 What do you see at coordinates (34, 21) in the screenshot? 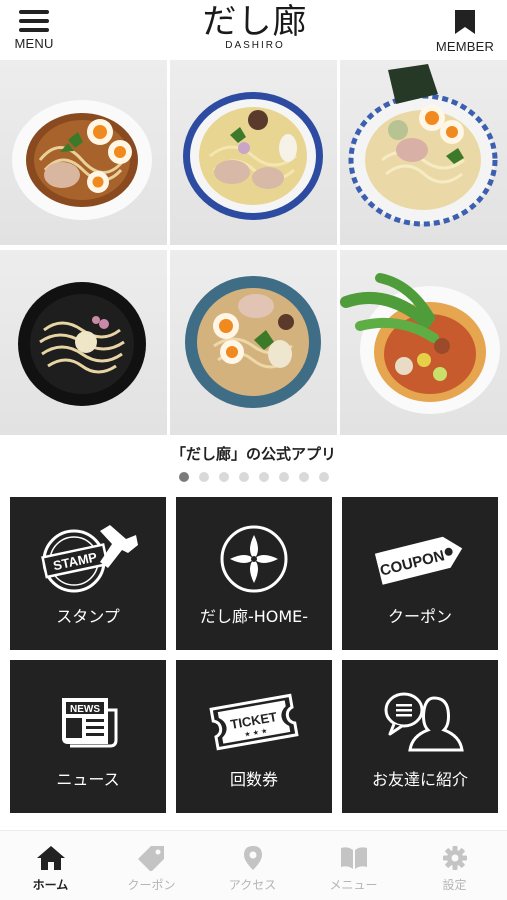
I see `hamburger-icon` at bounding box center [34, 21].